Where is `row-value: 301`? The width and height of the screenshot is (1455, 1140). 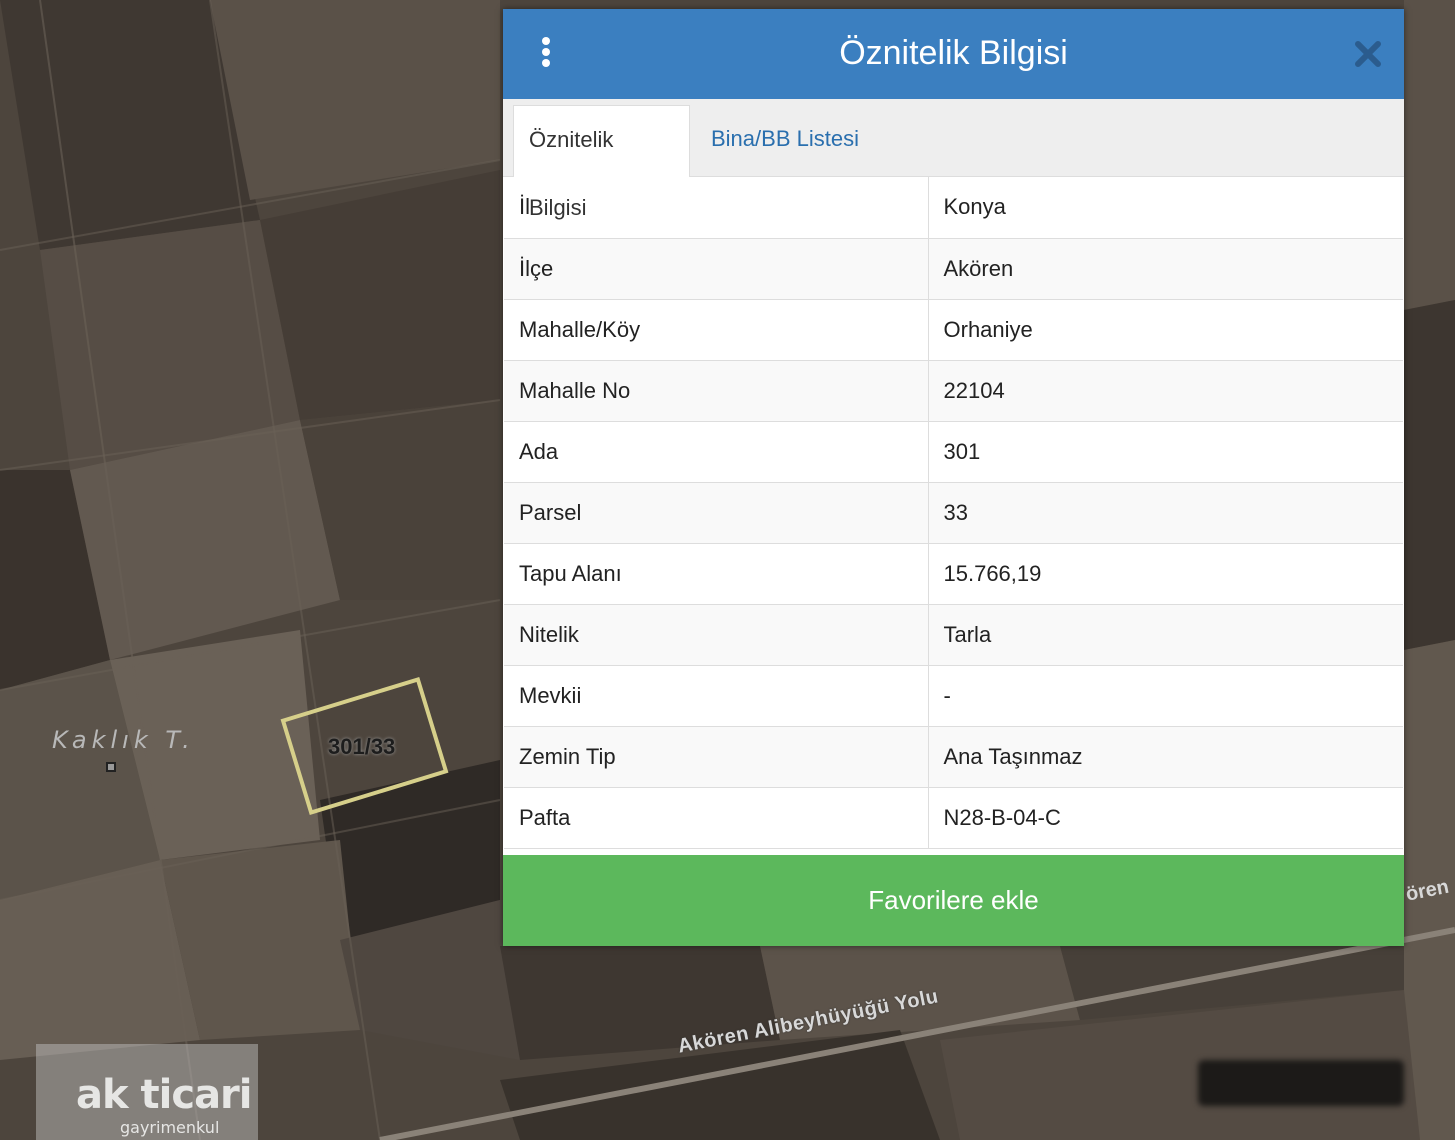
row-value: 301 is located at coordinates (1165, 452).